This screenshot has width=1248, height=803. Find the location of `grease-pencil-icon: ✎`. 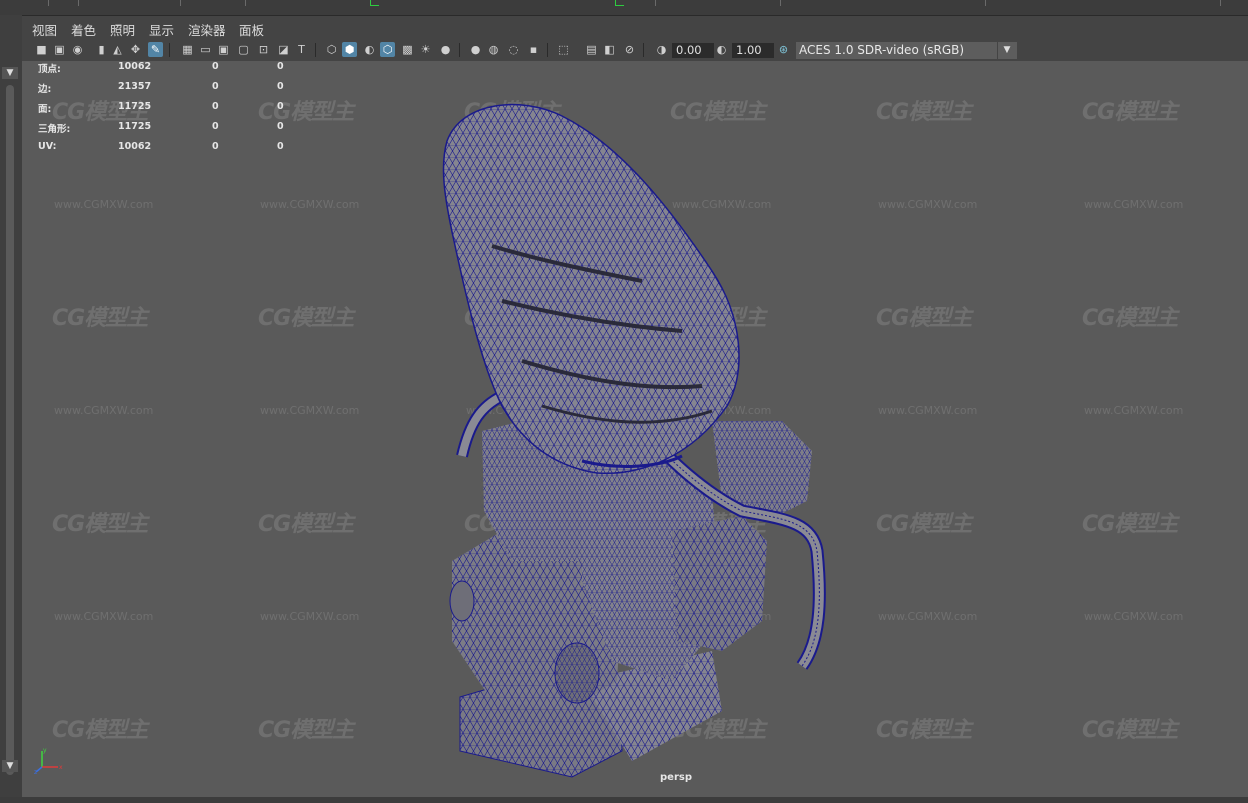

grease-pencil-icon: ✎ is located at coordinates (155, 49).